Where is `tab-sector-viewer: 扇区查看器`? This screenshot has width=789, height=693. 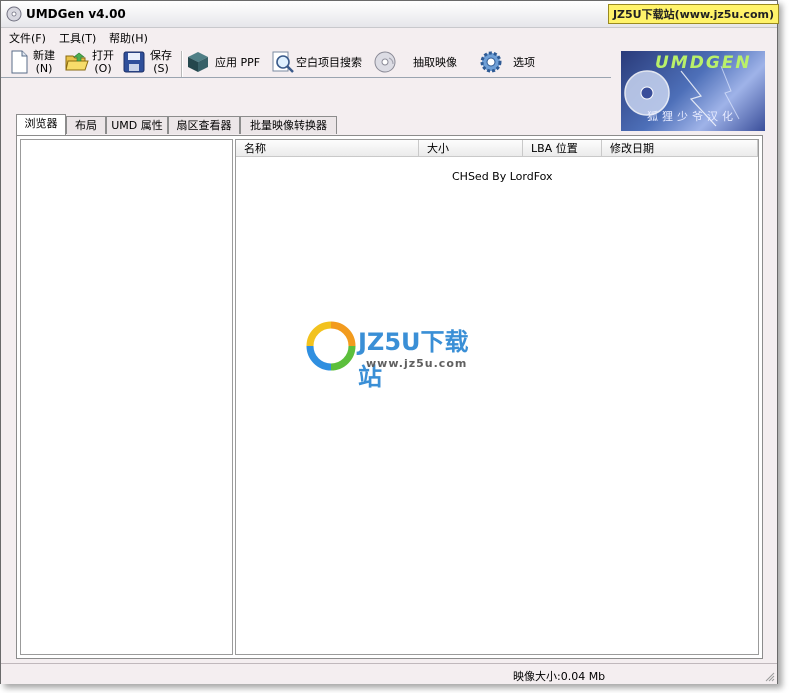 tab-sector-viewer: 扇区查看器 is located at coordinates (204, 125).